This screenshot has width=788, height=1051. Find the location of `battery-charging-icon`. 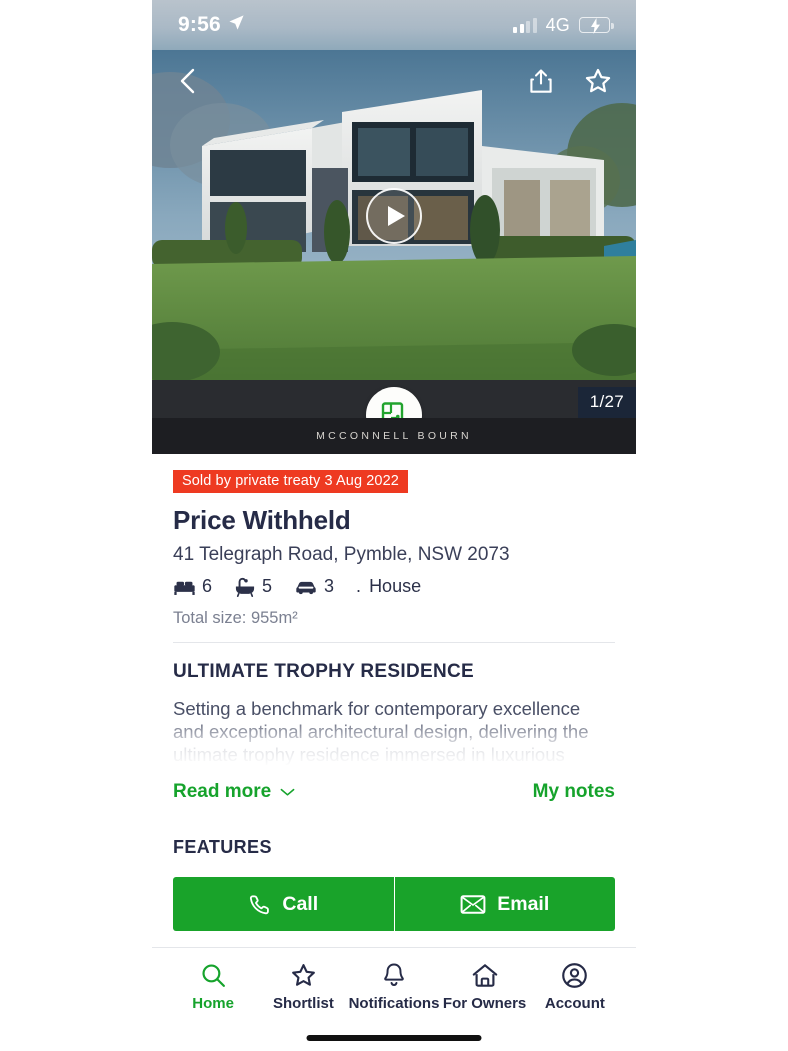

battery-charging-icon is located at coordinates (596, 25).